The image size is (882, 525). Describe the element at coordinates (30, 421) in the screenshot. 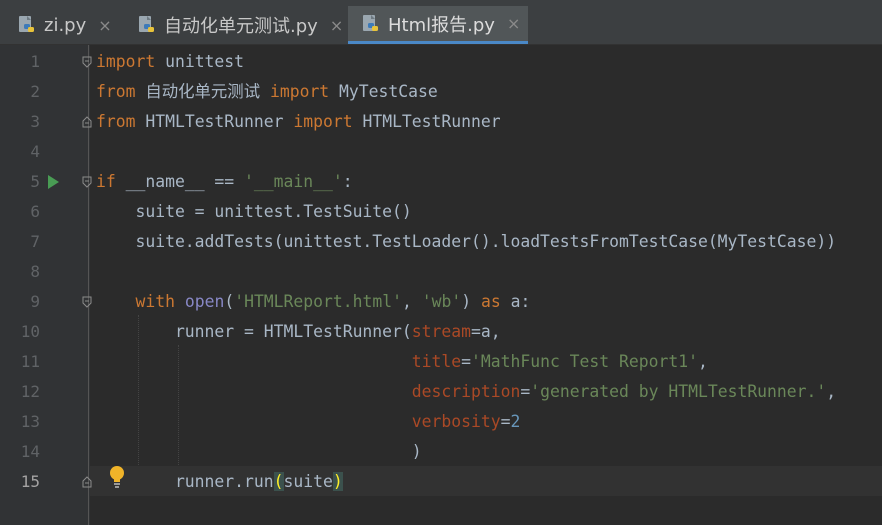

I see `line-number: 13` at that location.